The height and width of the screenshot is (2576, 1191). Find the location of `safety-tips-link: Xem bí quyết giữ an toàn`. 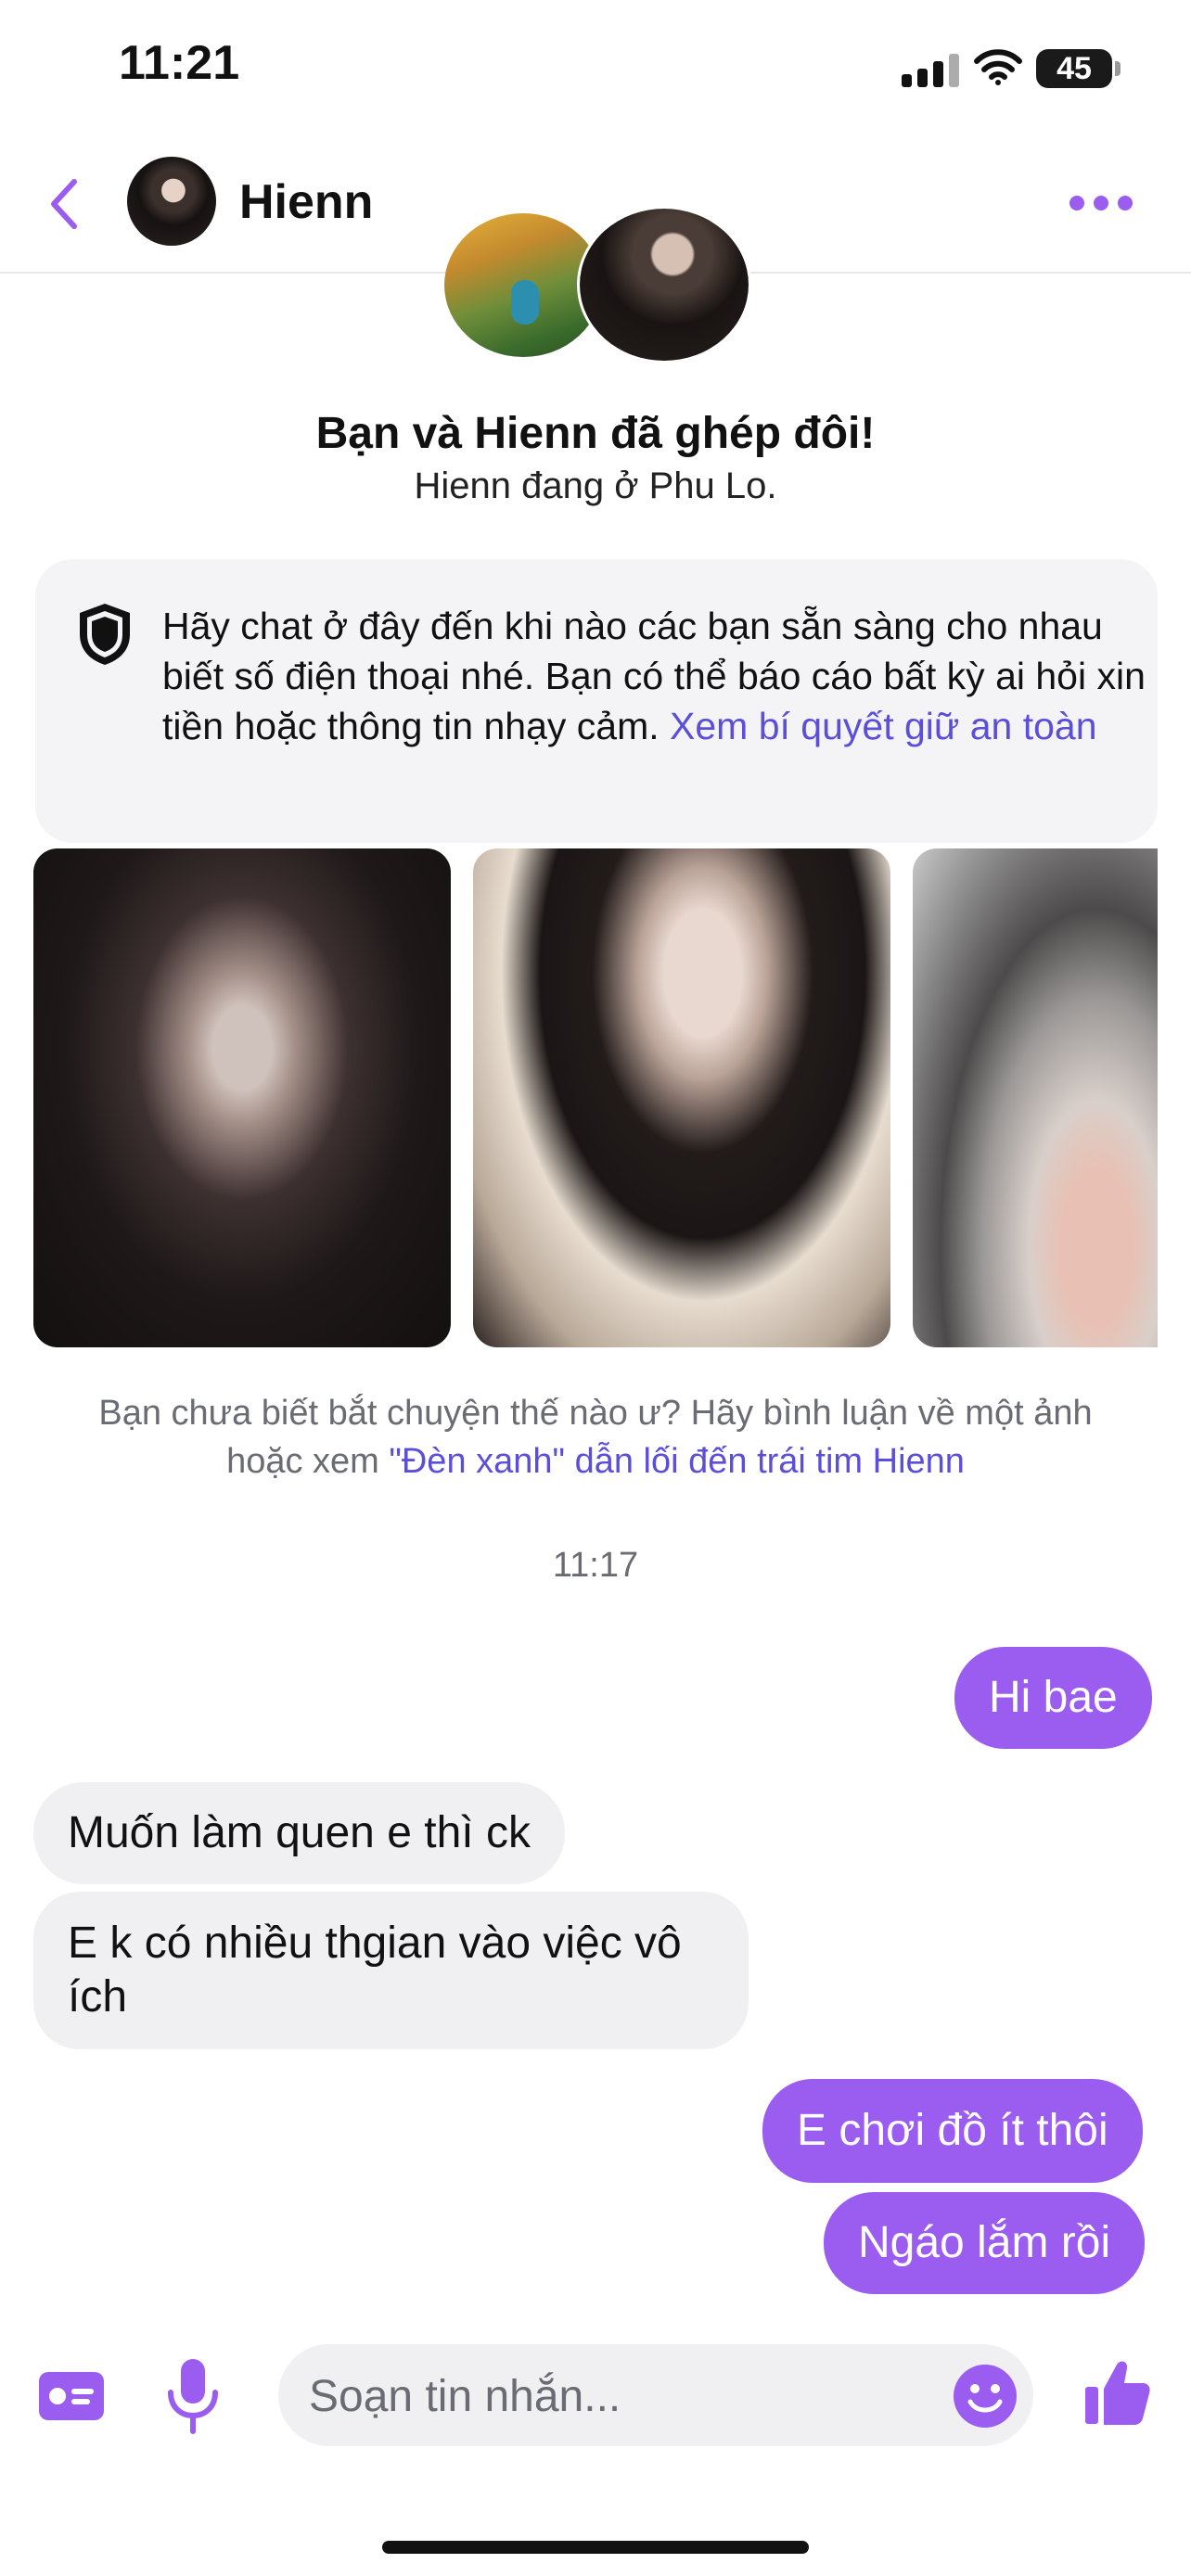

safety-tips-link: Xem bí quyết giữ an toàn is located at coordinates (883, 726).